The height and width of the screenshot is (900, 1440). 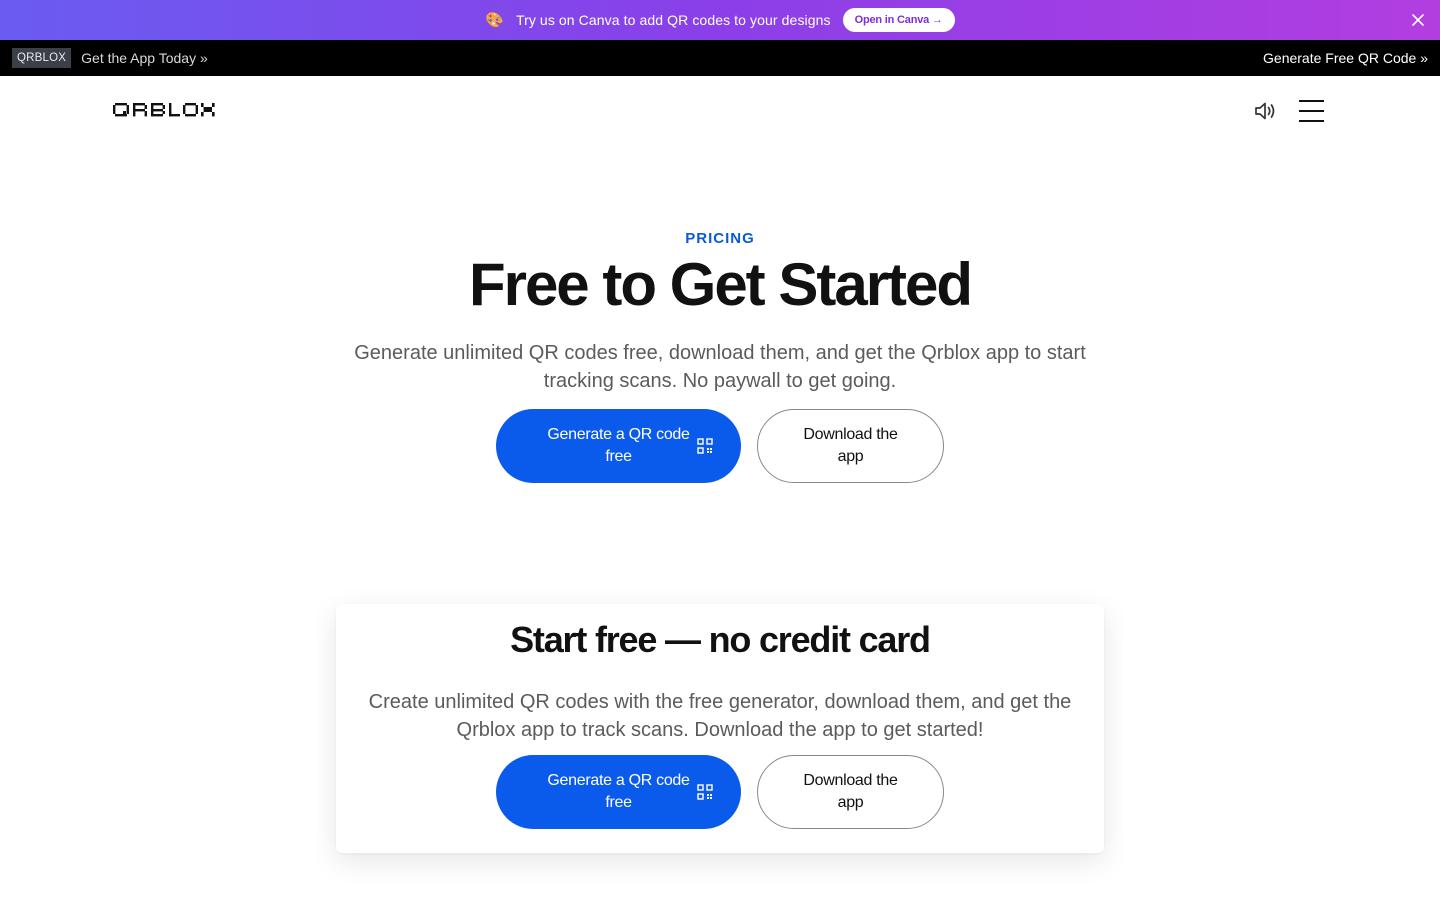 What do you see at coordinates (1418, 20) in the screenshot?
I see `close-icon` at bounding box center [1418, 20].